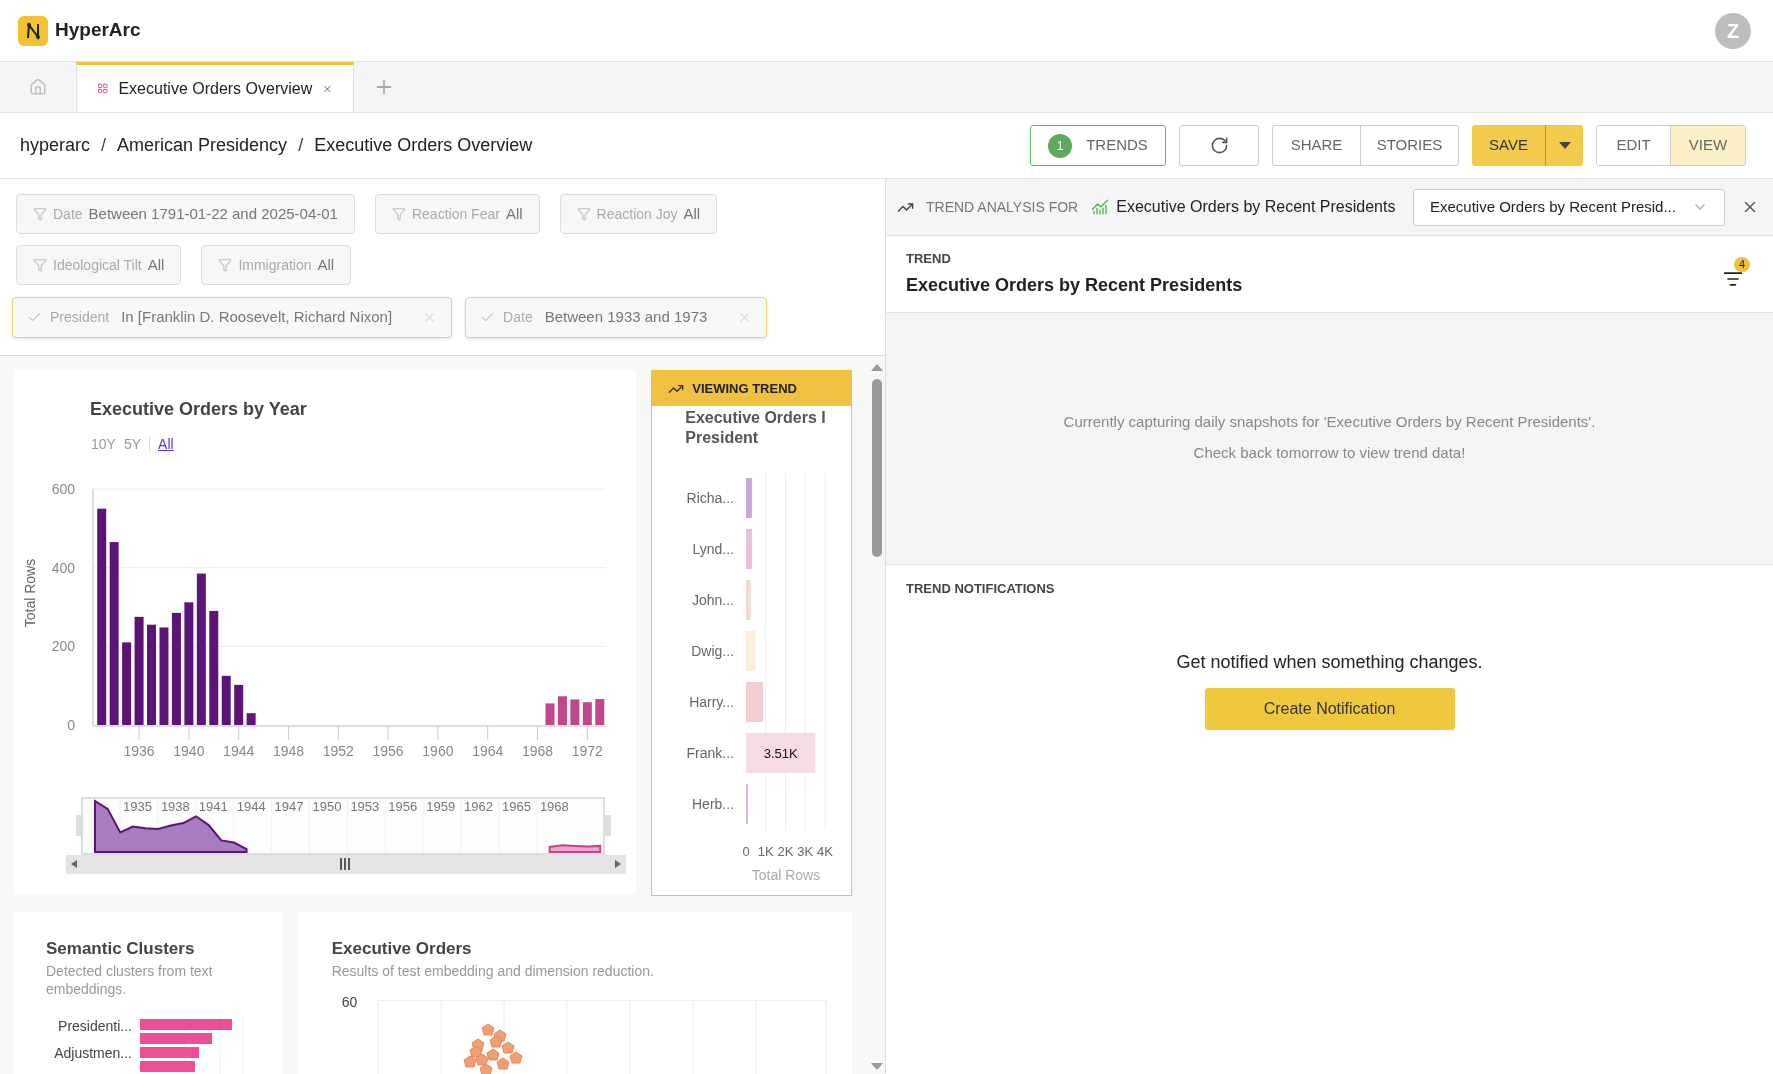 This screenshot has width=1773, height=1074. I want to click on trends-button: 1 TRENDS, so click(1098, 145).